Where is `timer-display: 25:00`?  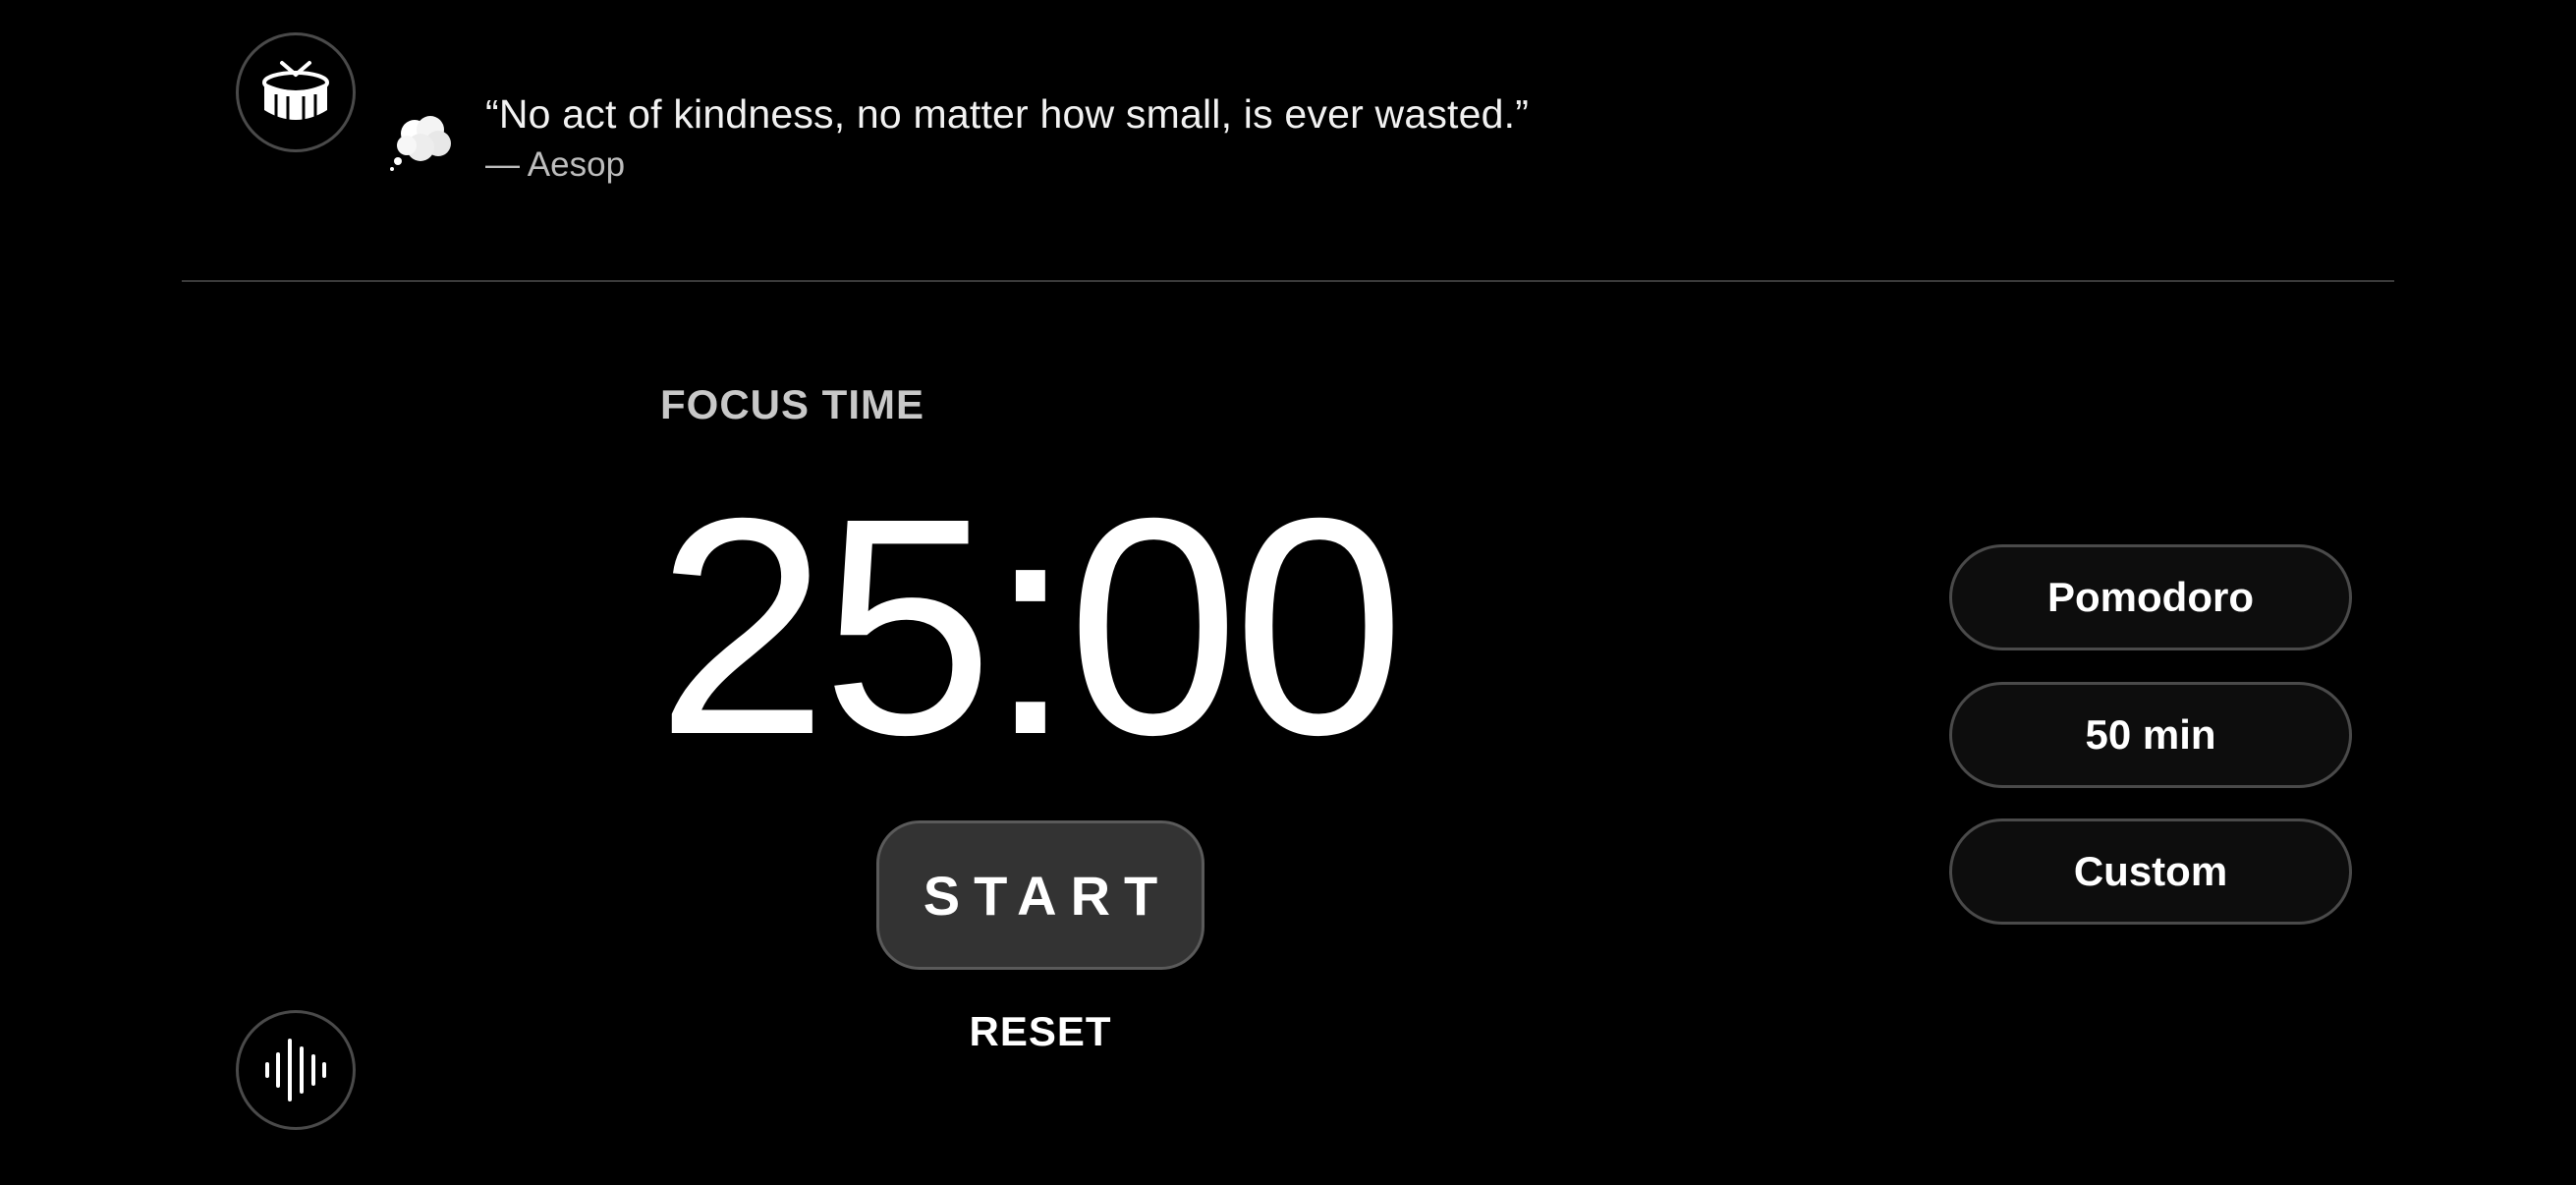 timer-display: 25:00 is located at coordinates (1030, 627).